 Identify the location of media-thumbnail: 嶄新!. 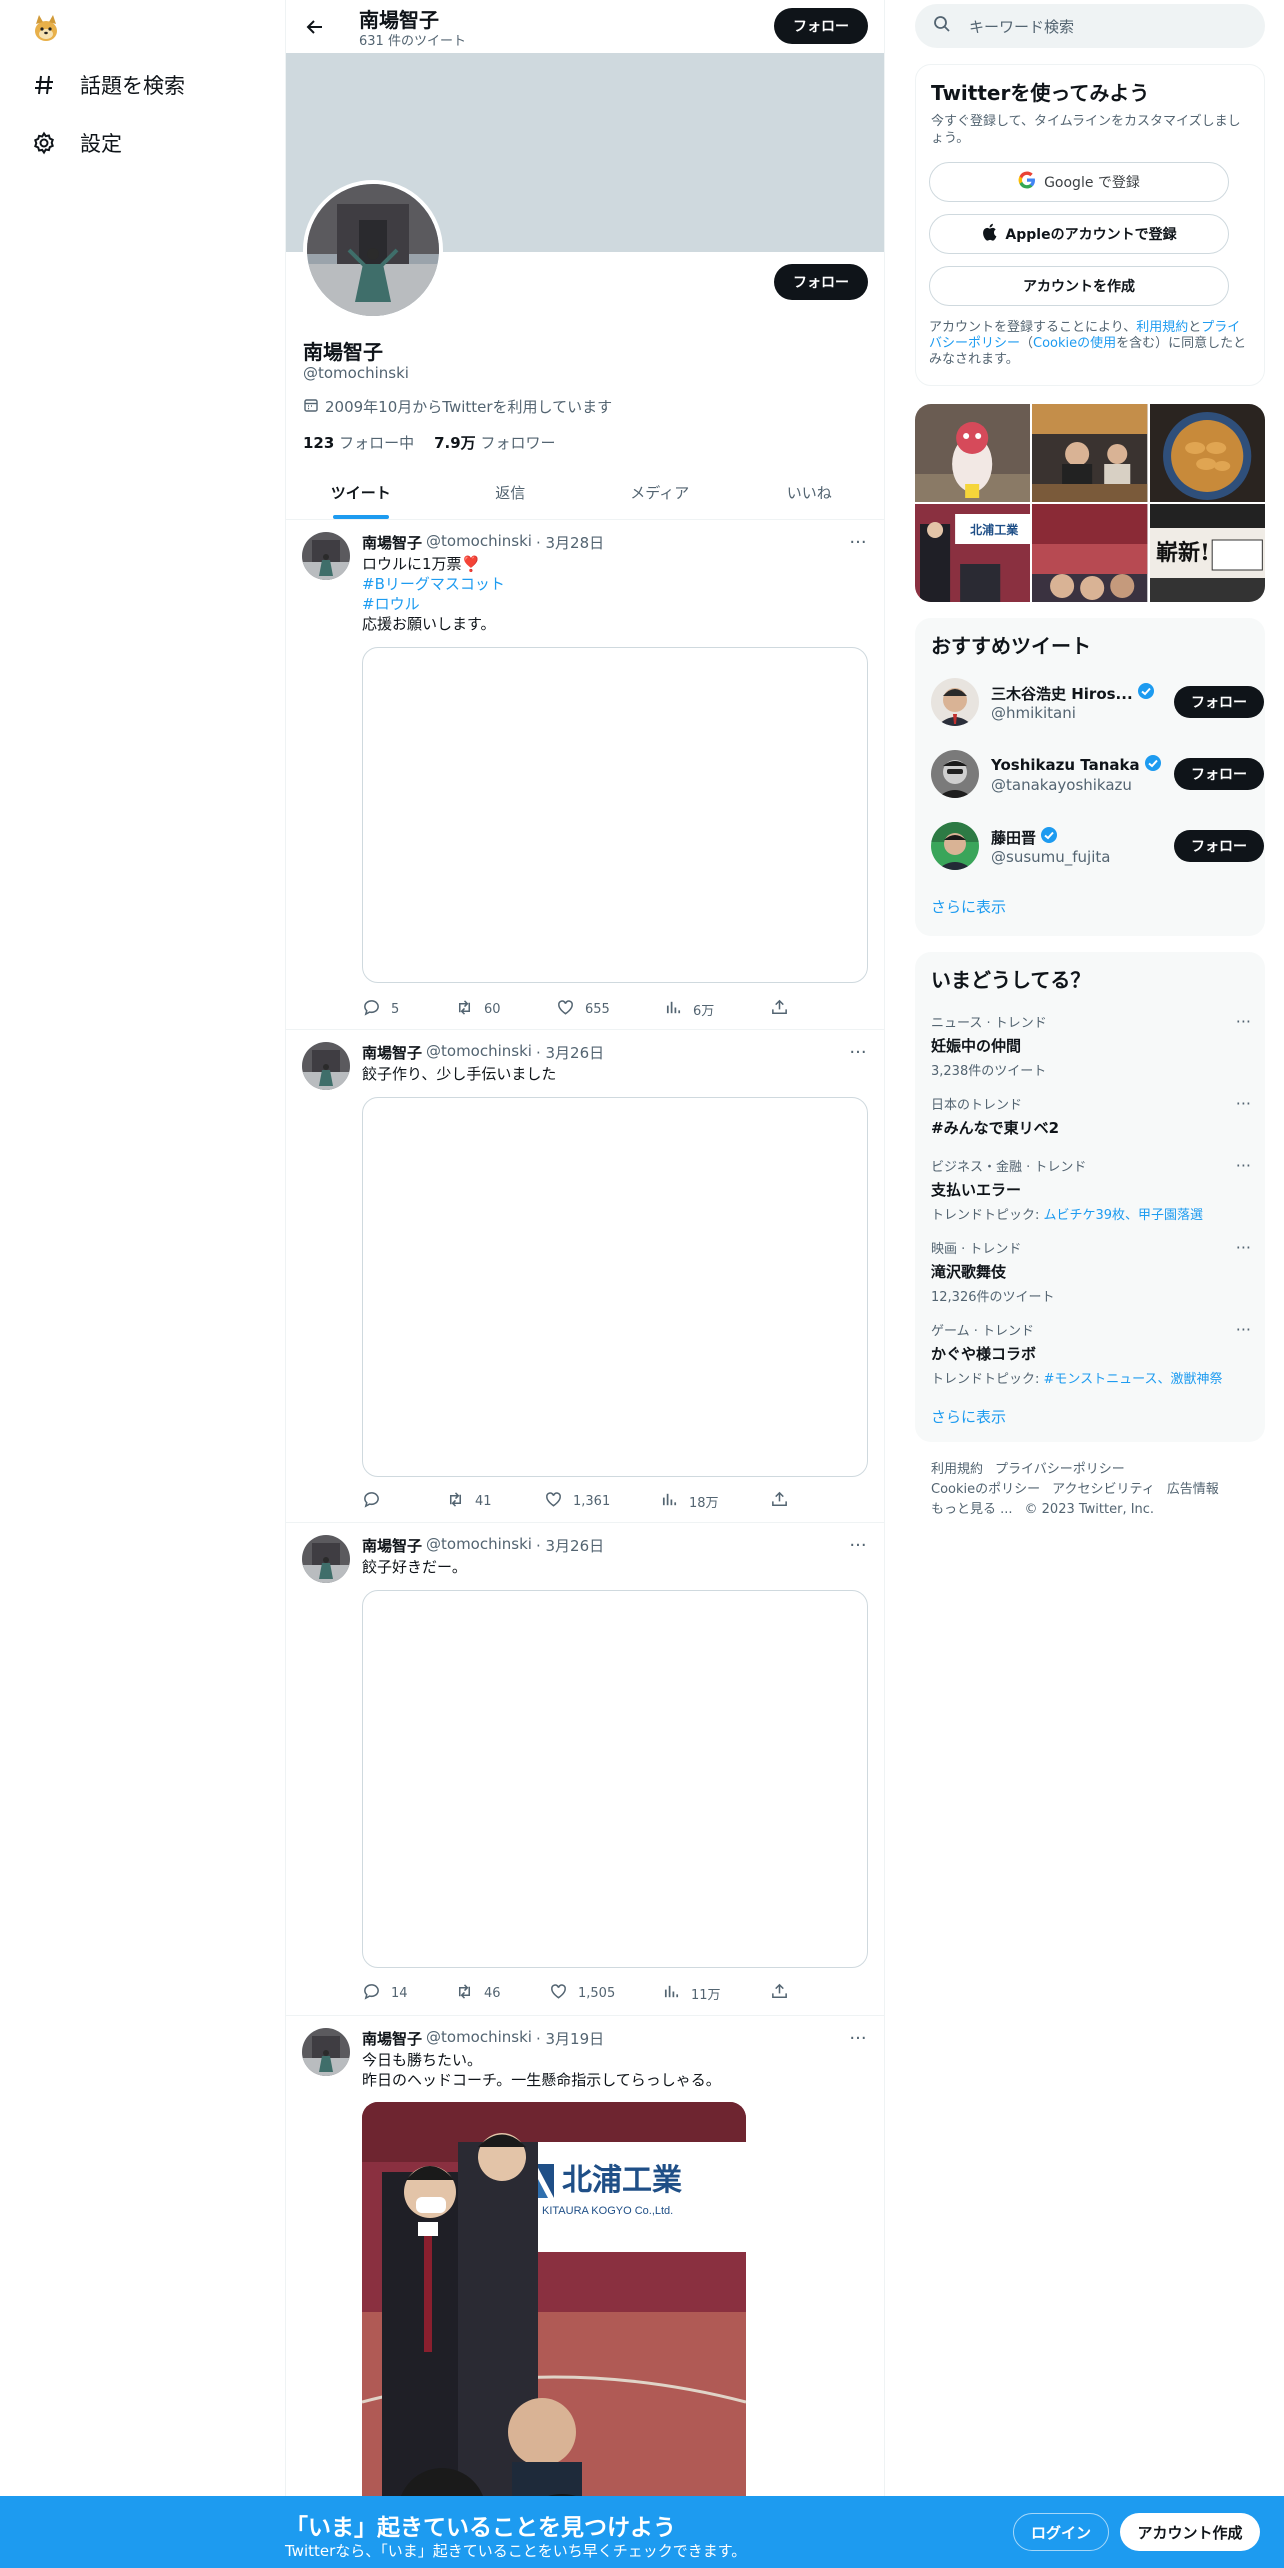
(1207, 553).